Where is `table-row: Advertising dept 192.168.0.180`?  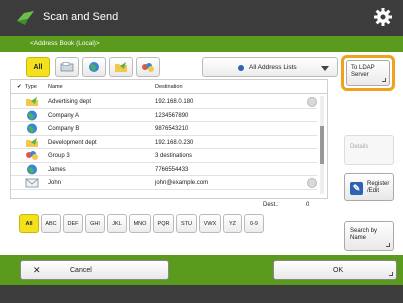 table-row: Advertising dept 192.168.0.180 is located at coordinates (164, 102).